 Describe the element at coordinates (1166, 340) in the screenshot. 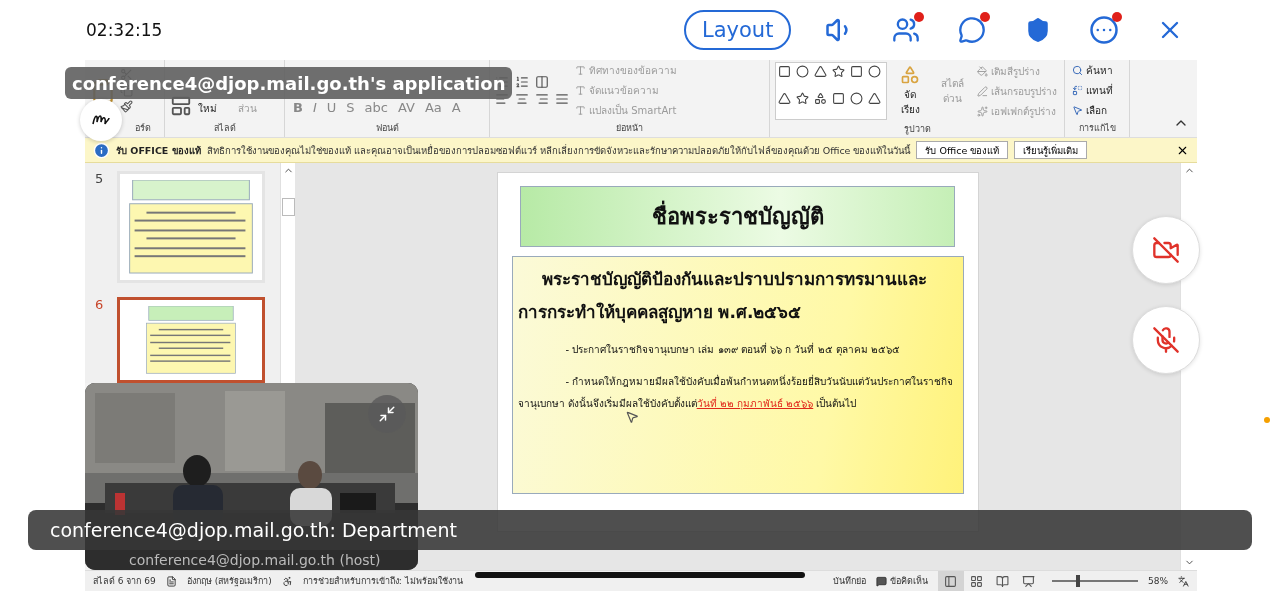

I see `mic-off-icon` at that location.